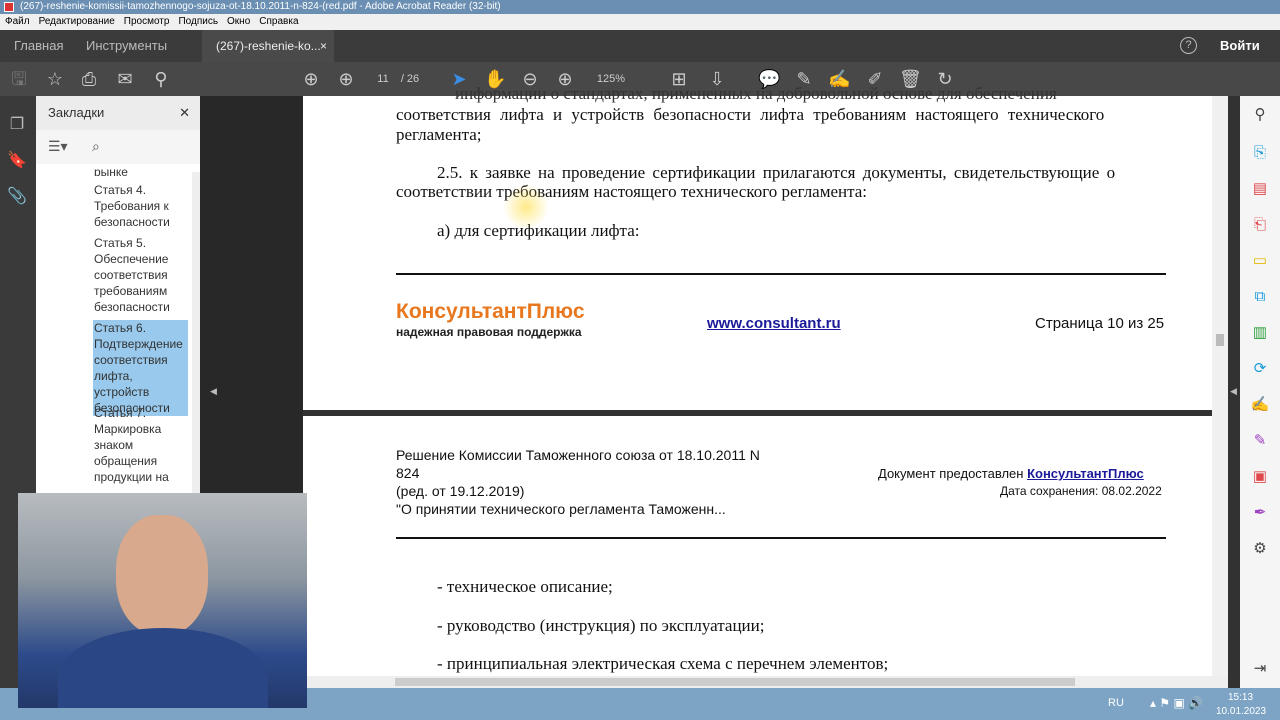 This screenshot has height=720, width=1280. Describe the element at coordinates (1241, 711) in the screenshot. I see `clock-date: 10.01.2023` at that location.